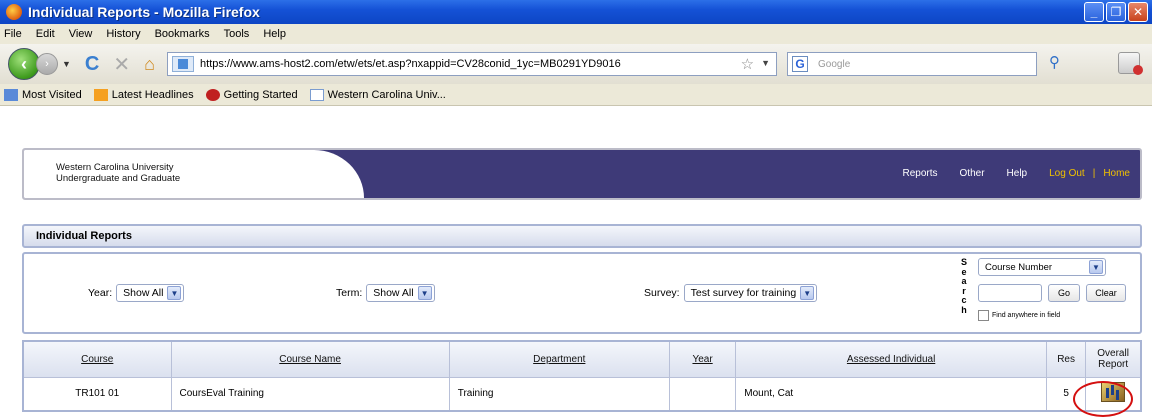 Image resolution: width=1152 pixels, height=417 pixels. Describe the element at coordinates (582, 236) in the screenshot. I see `section-title: Individual Reports` at that location.